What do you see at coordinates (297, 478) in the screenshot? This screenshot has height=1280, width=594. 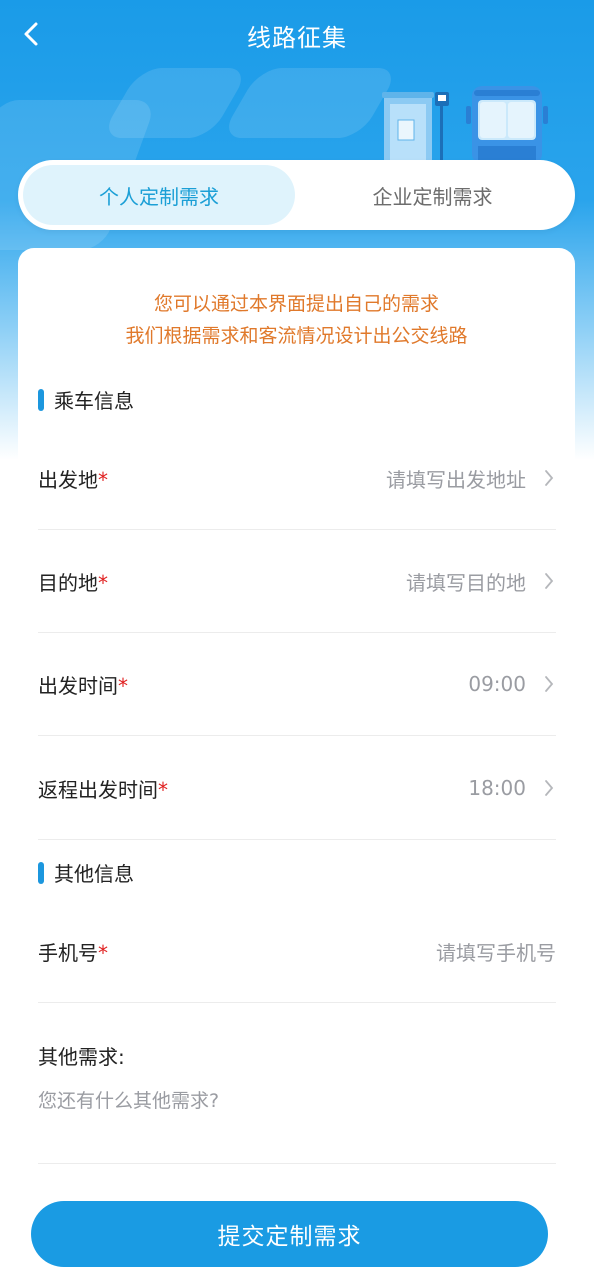 I see `origin-field: 出发地* 请填写出发地址` at bounding box center [297, 478].